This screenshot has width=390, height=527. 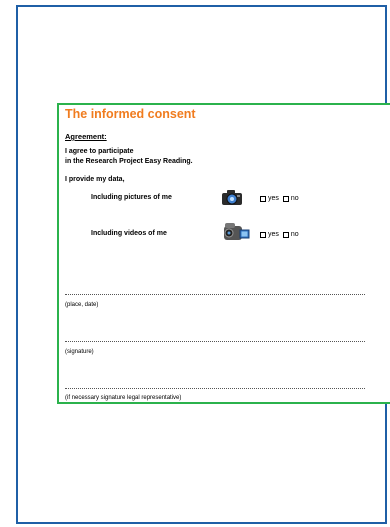 What do you see at coordinates (285, 234) in the screenshot?
I see `videos-no-checkbox` at bounding box center [285, 234].